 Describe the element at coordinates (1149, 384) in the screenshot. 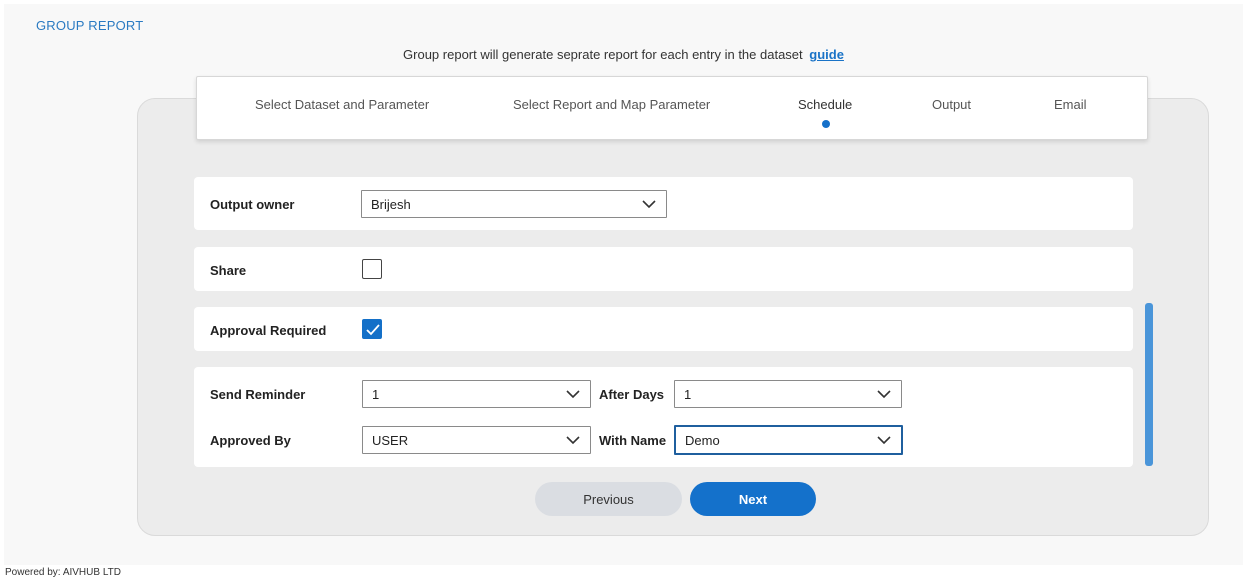

I see `form-scrollbar` at that location.